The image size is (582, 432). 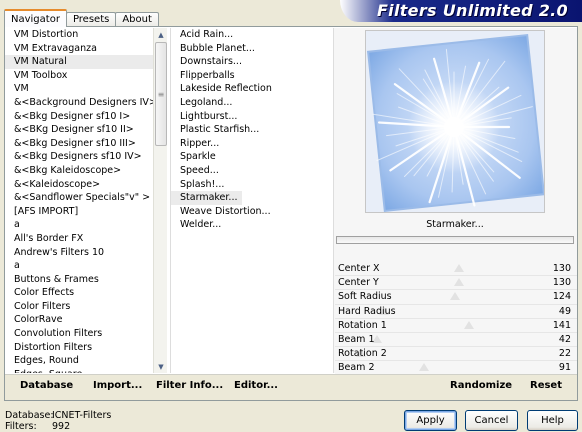 What do you see at coordinates (456, 312) in the screenshot?
I see `param-row: Hard Radius 49` at bounding box center [456, 312].